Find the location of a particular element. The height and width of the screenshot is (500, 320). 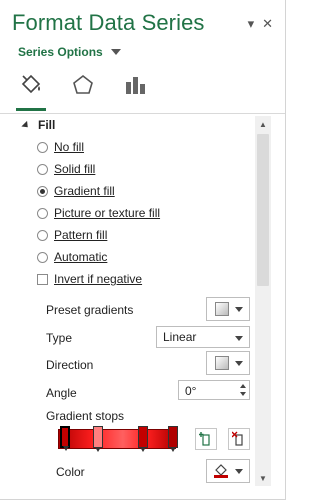

option-label: Gradient fill is located at coordinates (84, 191).